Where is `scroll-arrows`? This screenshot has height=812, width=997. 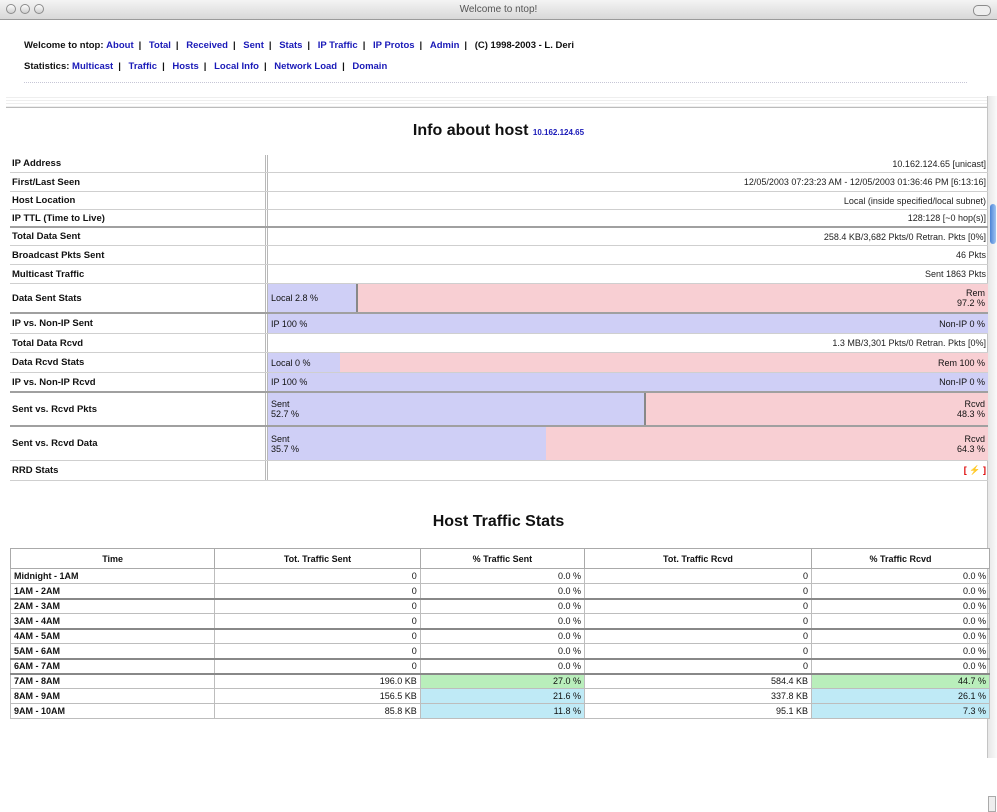 scroll-arrows is located at coordinates (992, 804).